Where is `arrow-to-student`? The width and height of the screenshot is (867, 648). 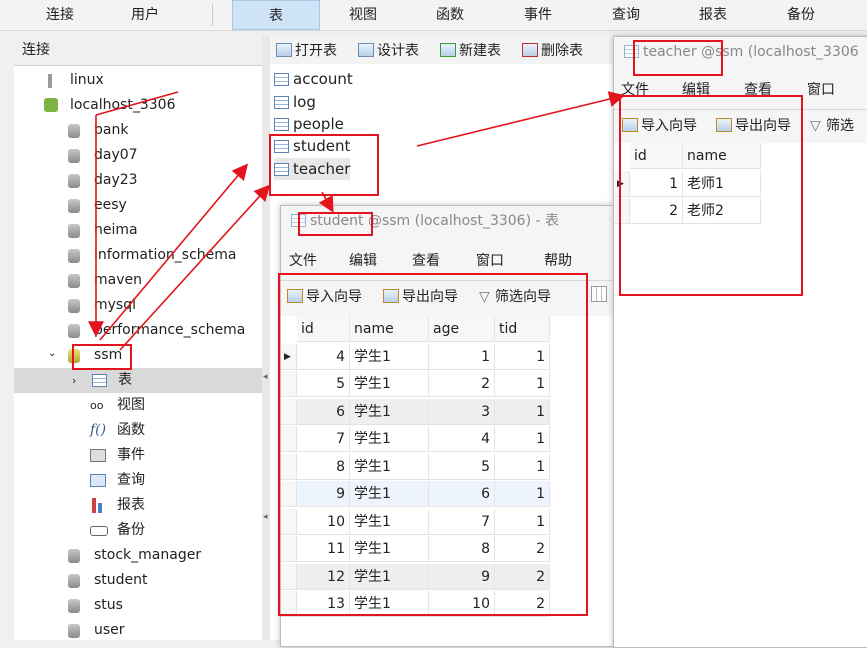 arrow-to-student is located at coordinates (326, 202).